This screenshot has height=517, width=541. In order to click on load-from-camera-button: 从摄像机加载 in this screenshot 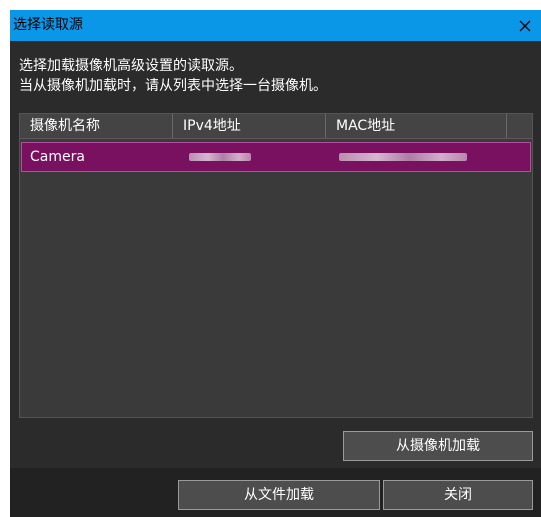, I will do `click(438, 446)`.